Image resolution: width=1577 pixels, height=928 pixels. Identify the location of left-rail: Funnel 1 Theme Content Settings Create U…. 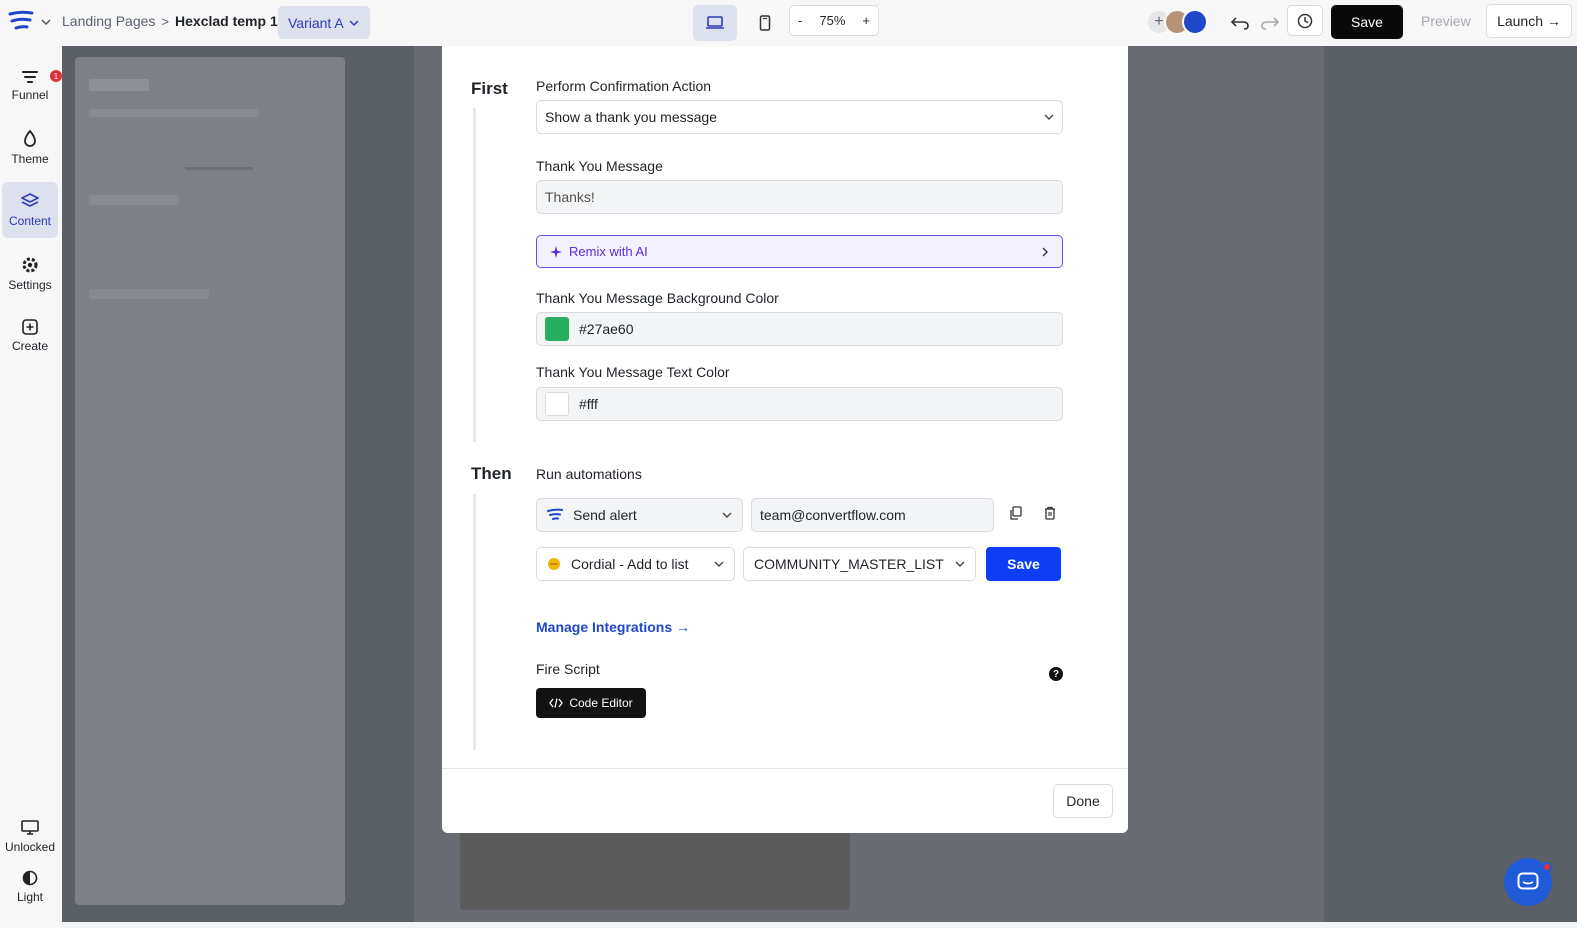
(31, 487).